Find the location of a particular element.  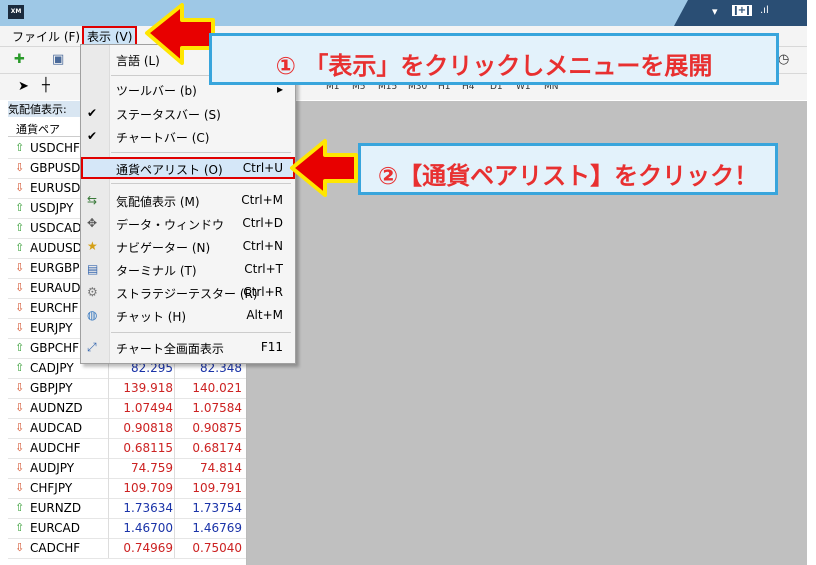

new-chart-icon: ✚ is located at coordinates (19, 59).